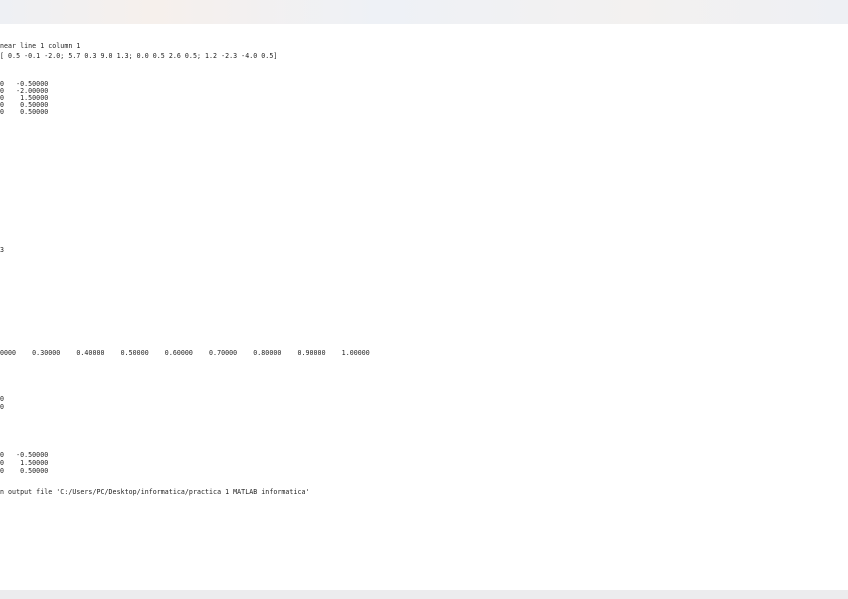 The height and width of the screenshot is (599, 848). What do you see at coordinates (424, 12) in the screenshot?
I see `window-title-bar` at bounding box center [424, 12].